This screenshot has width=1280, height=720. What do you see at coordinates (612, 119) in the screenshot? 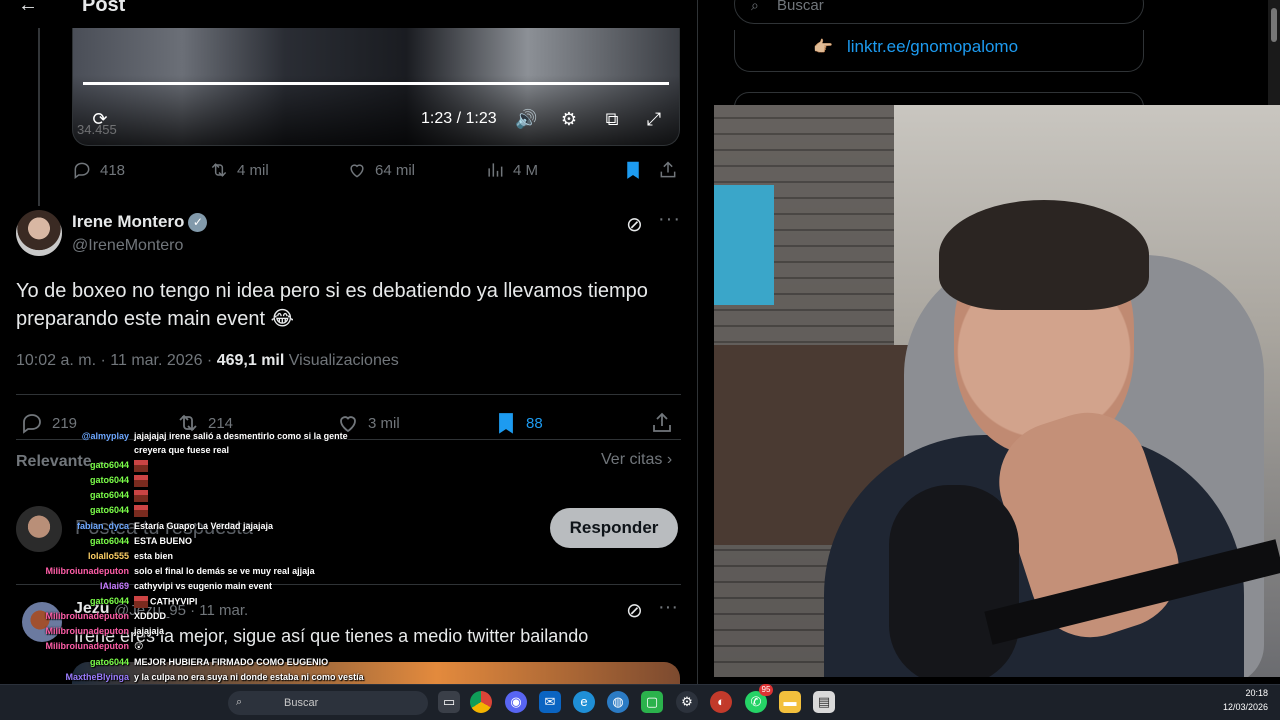
I see `pip-icon: ⧉` at bounding box center [612, 119].